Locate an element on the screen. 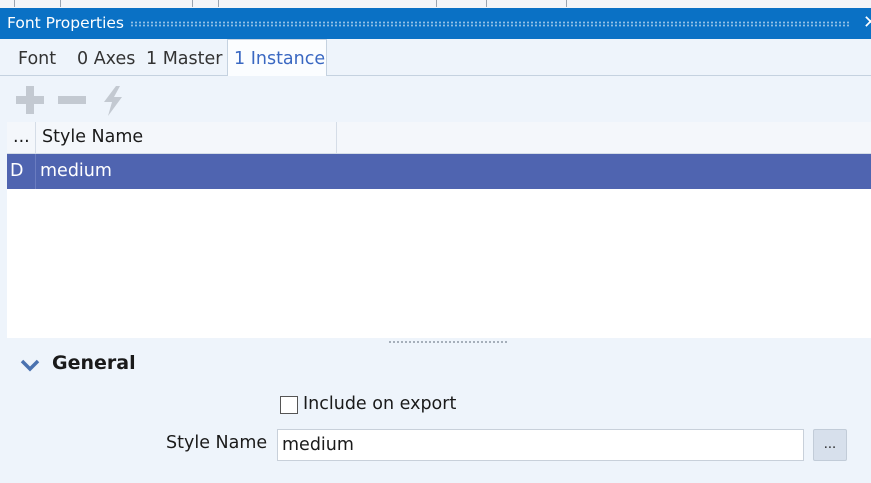 The width and height of the screenshot is (871, 483). column-header-style-name: Style Name is located at coordinates (186, 137).